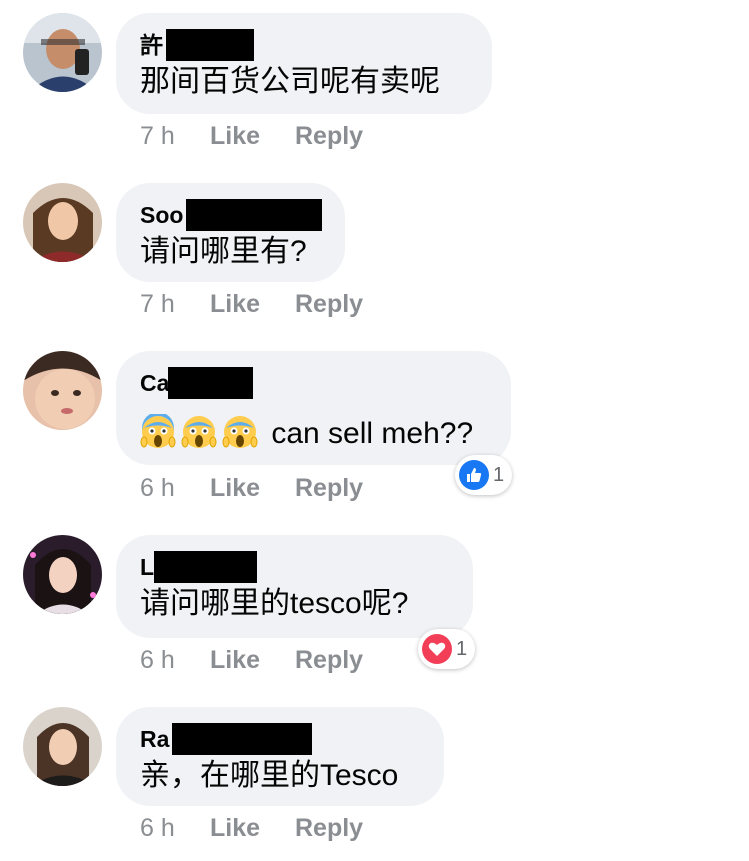  What do you see at coordinates (280, 756) in the screenshot?
I see `comment-bubble: Ra 亲，在哪里的Tesco` at bounding box center [280, 756].